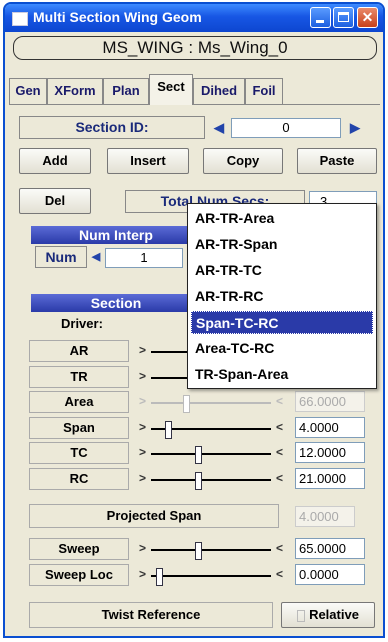  I want to click on right-arrow-icon: ▶, so click(355, 127).